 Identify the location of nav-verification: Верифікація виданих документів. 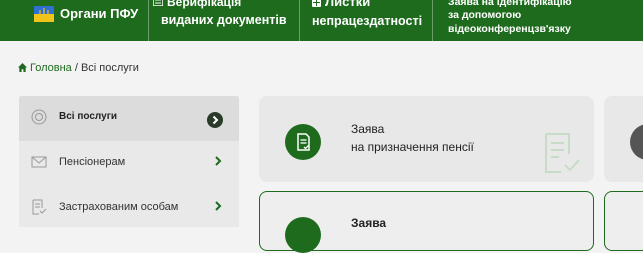
(224, 20).